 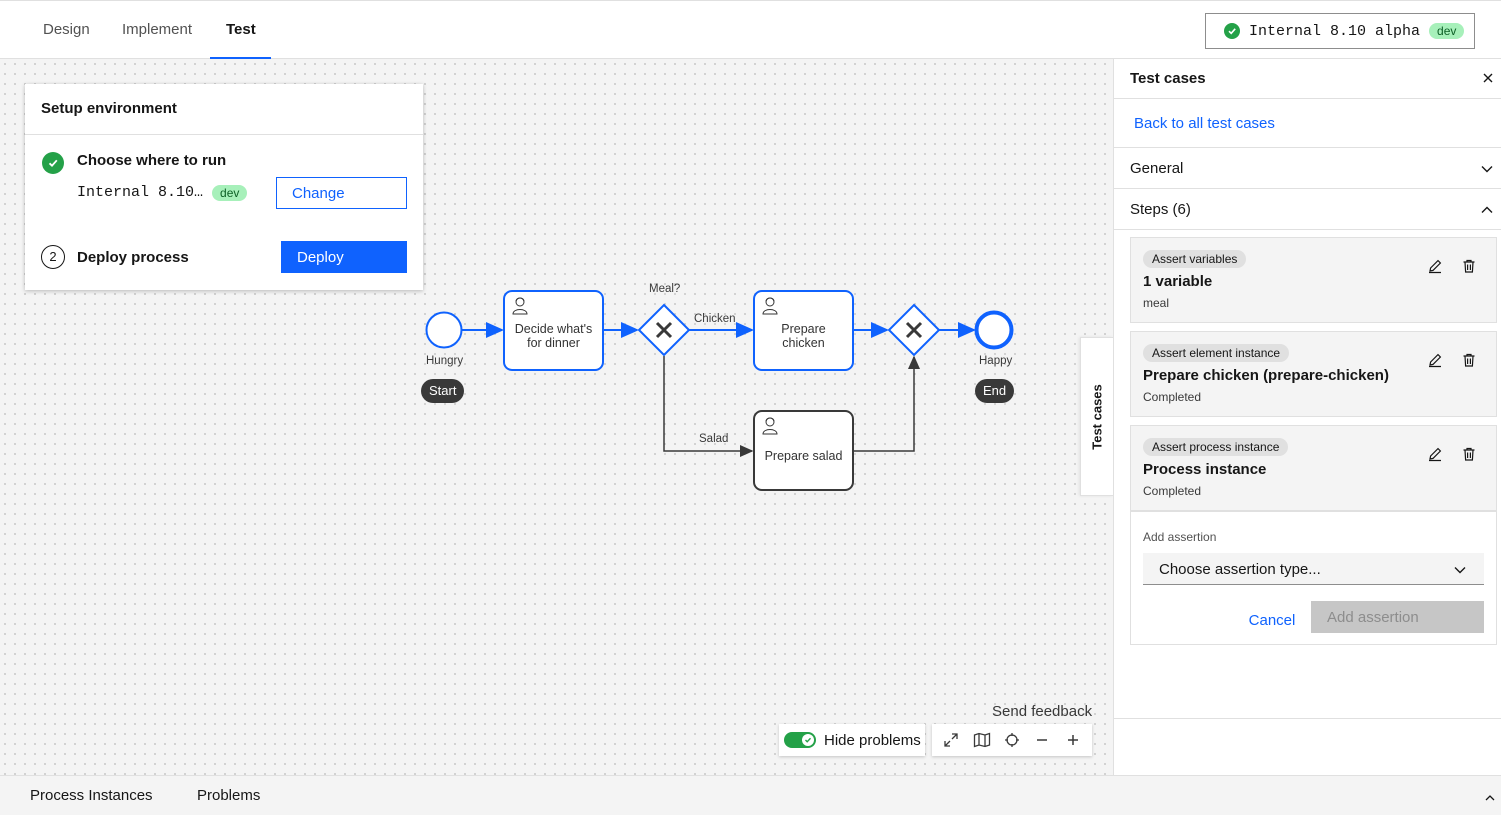 I want to click on step-number: 2, so click(x=53, y=257).